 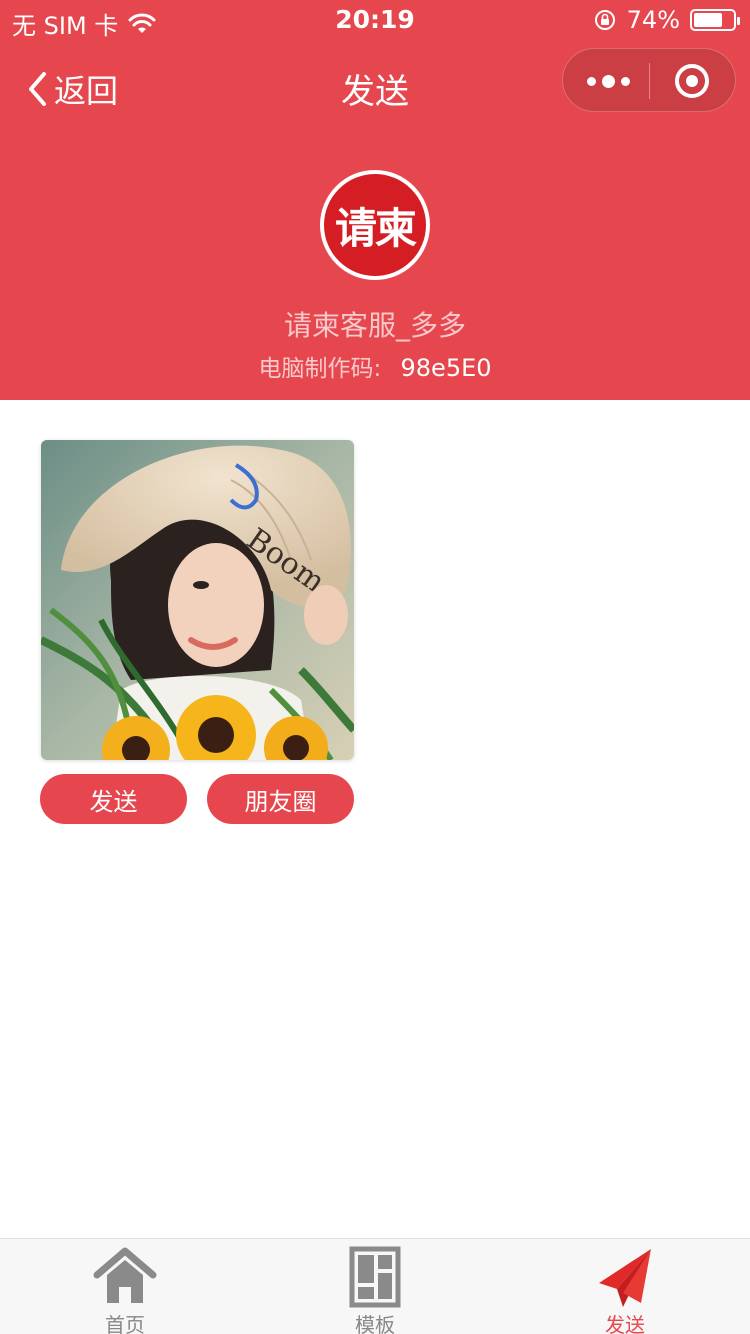 What do you see at coordinates (375, 20) in the screenshot?
I see `status-bar: 无 SIM 卡 20:19 74%` at bounding box center [375, 20].